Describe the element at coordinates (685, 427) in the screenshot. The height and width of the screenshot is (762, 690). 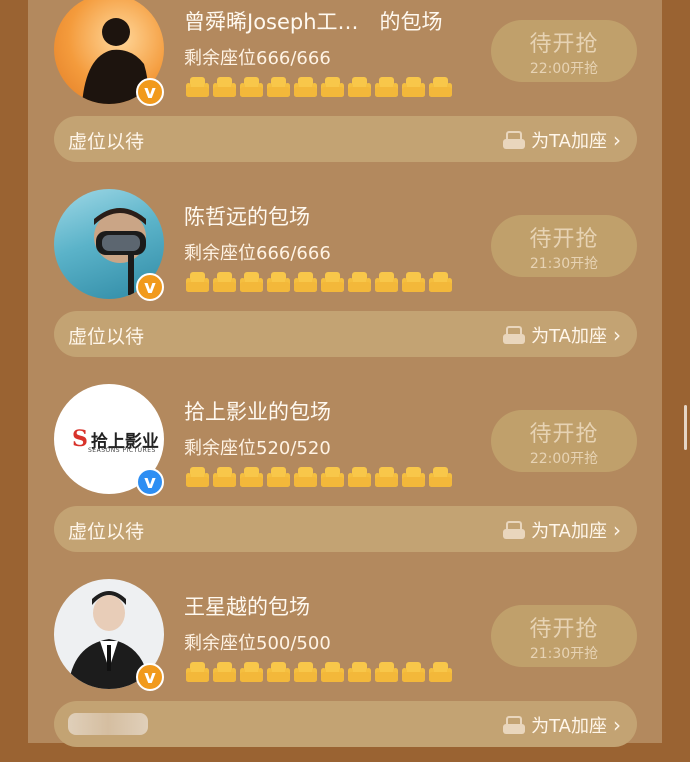
I see `scroll-indicator` at that location.